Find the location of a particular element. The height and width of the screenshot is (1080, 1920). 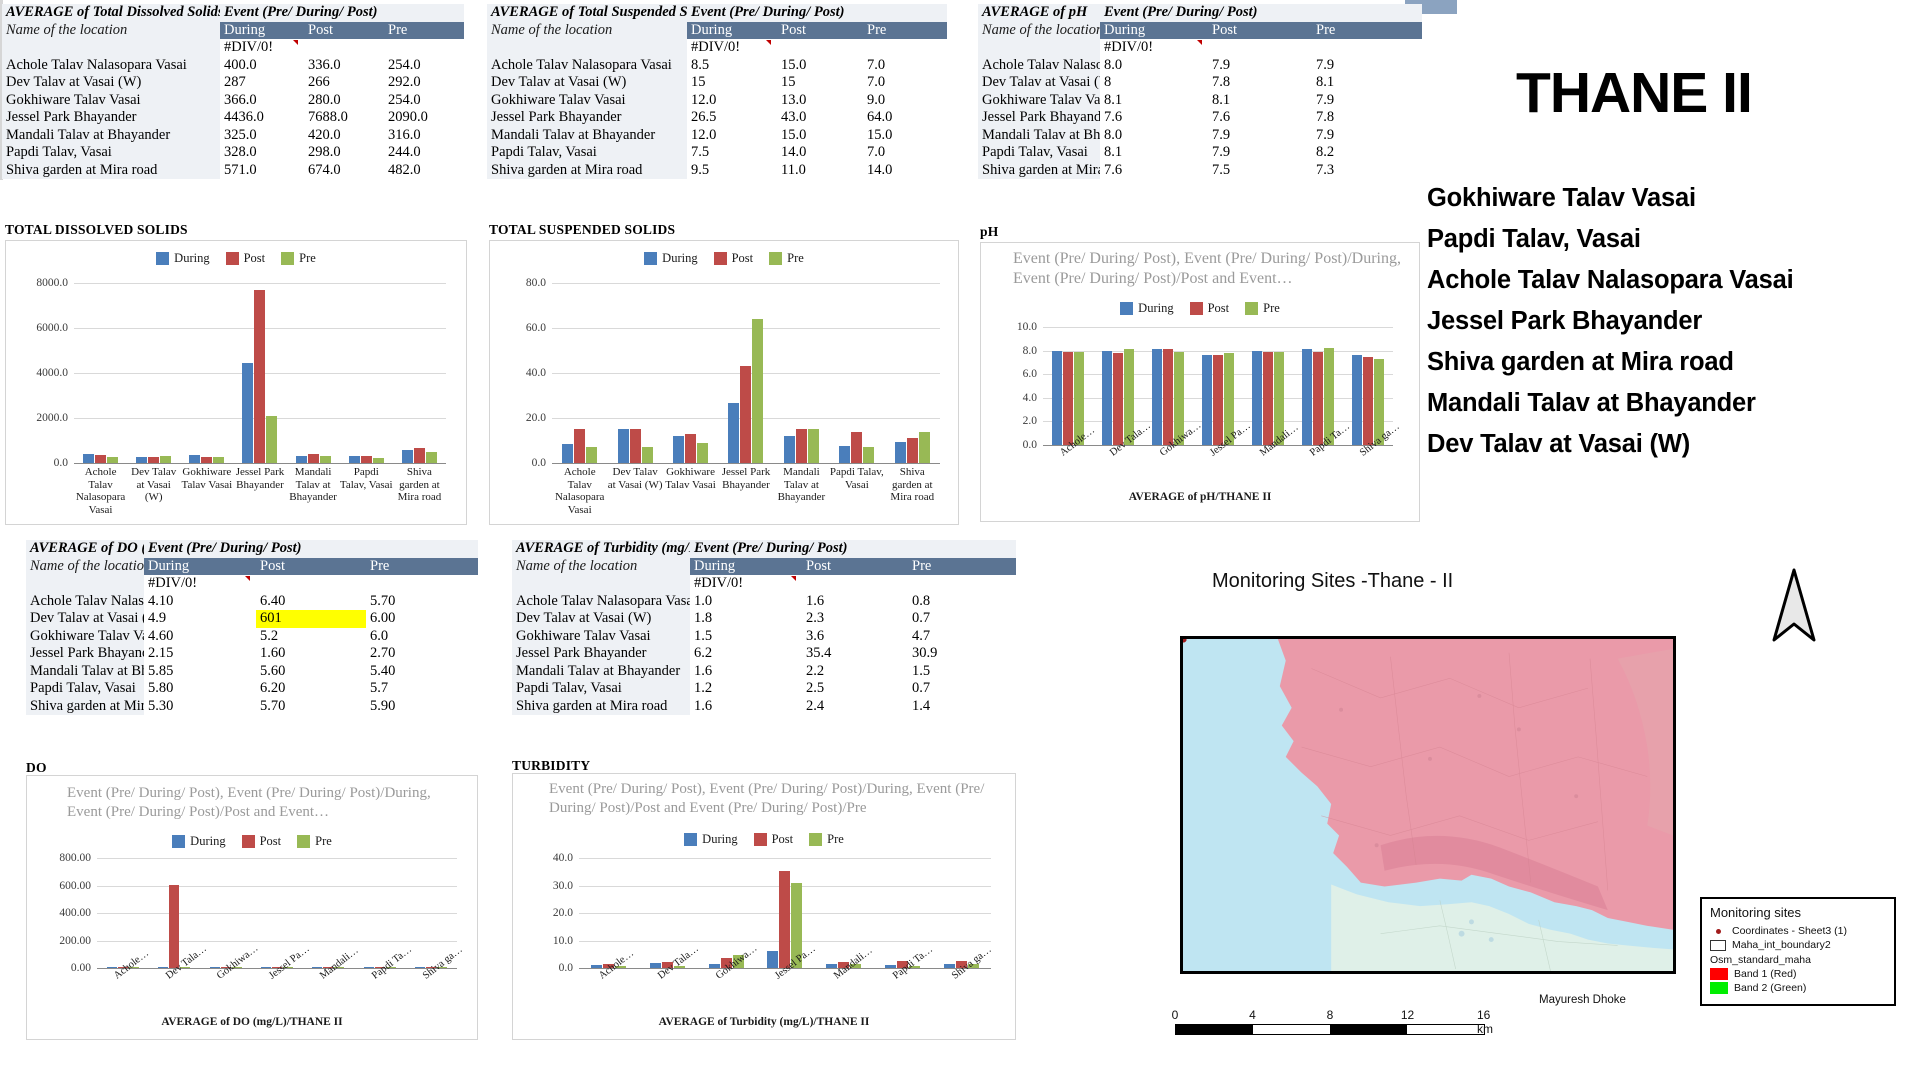

table-row: Jessel Park Bhayander 2.15 1.60 2.70 is located at coordinates (252, 654).